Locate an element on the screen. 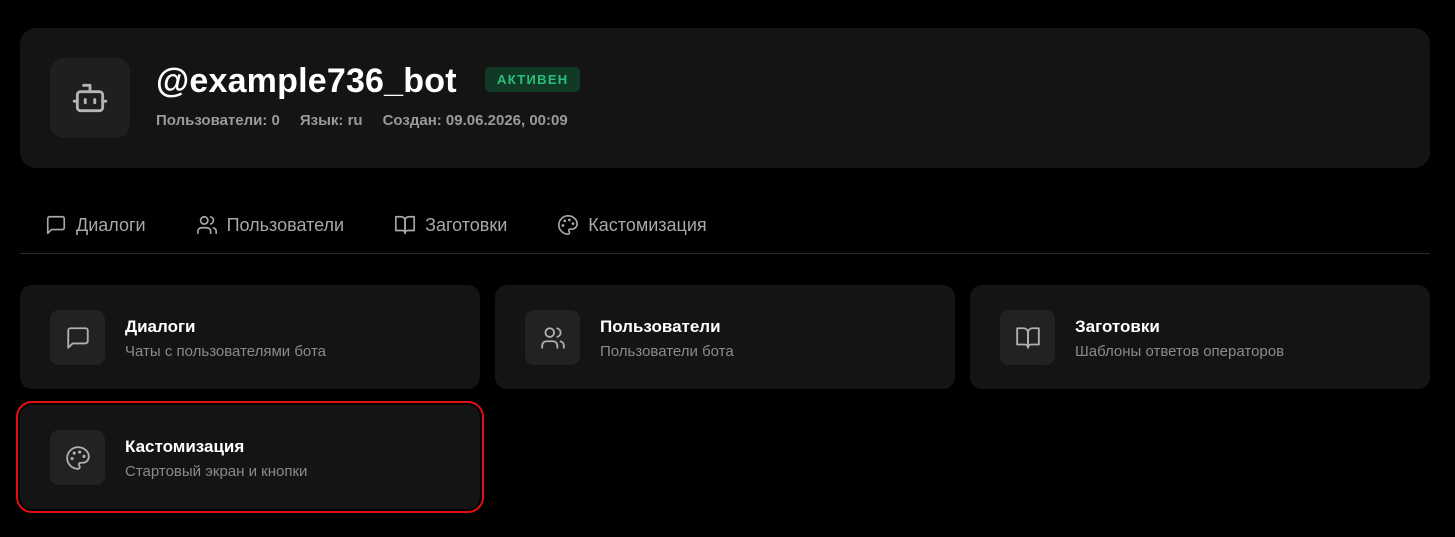 The width and height of the screenshot is (1455, 537). meta-created: Создан: 09.06.2026, 00:09 is located at coordinates (475, 120).